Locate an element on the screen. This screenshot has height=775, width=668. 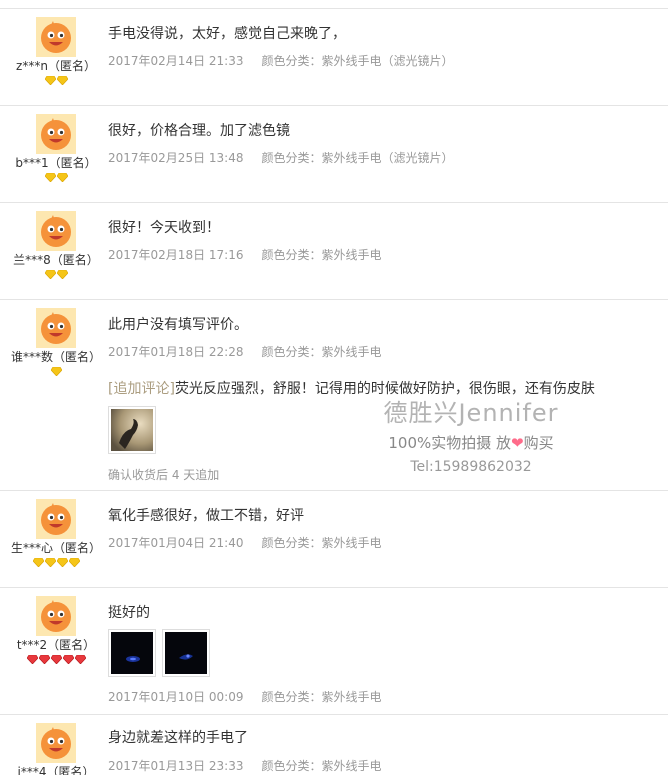
review-text: 身边就差这样的手电了 is located at coordinates (178, 738).